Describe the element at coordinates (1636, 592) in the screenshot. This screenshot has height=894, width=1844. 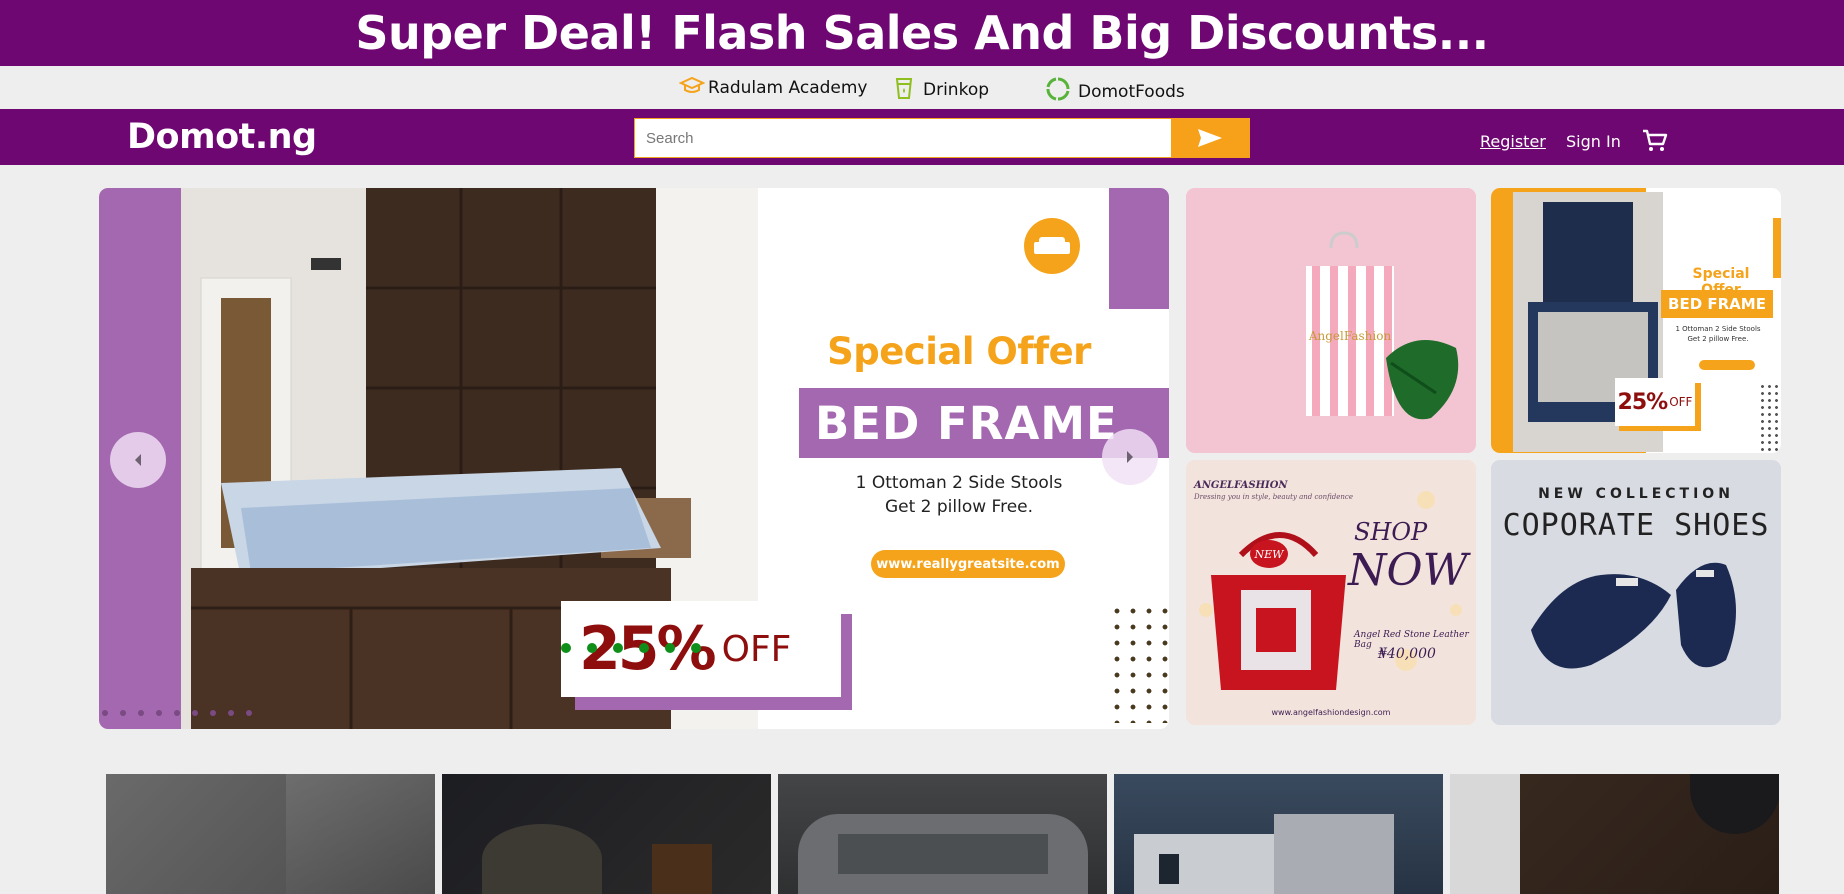
I see `promo-tile-shoes: NEW COLLECTION COPORATE SHOES` at that location.